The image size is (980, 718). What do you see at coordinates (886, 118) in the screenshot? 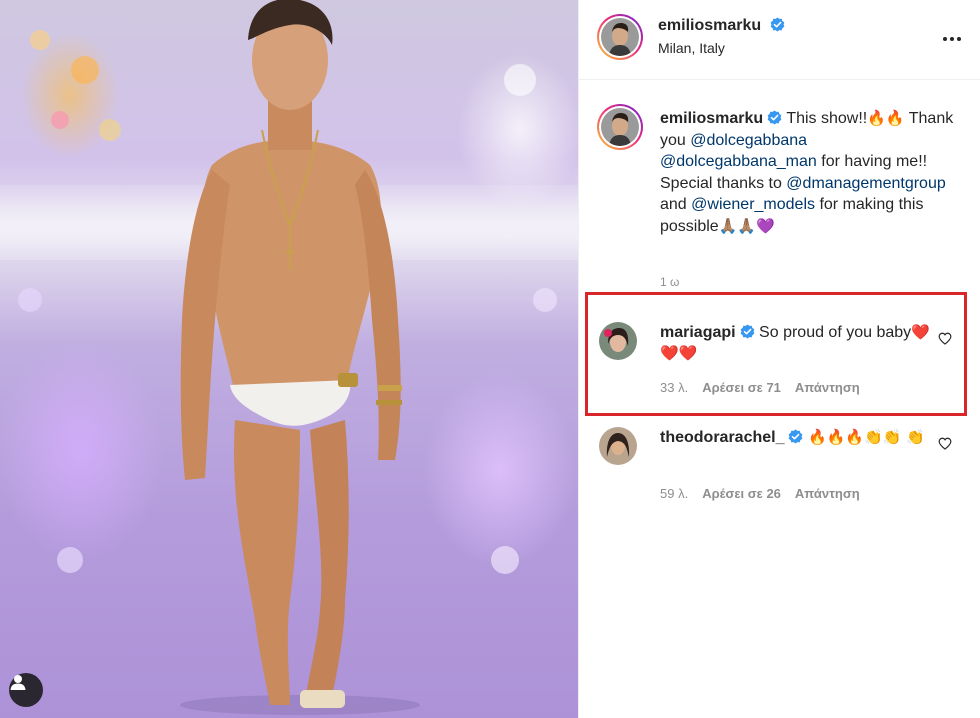
I see `caption-emoji: 🔥🔥` at bounding box center [886, 118].